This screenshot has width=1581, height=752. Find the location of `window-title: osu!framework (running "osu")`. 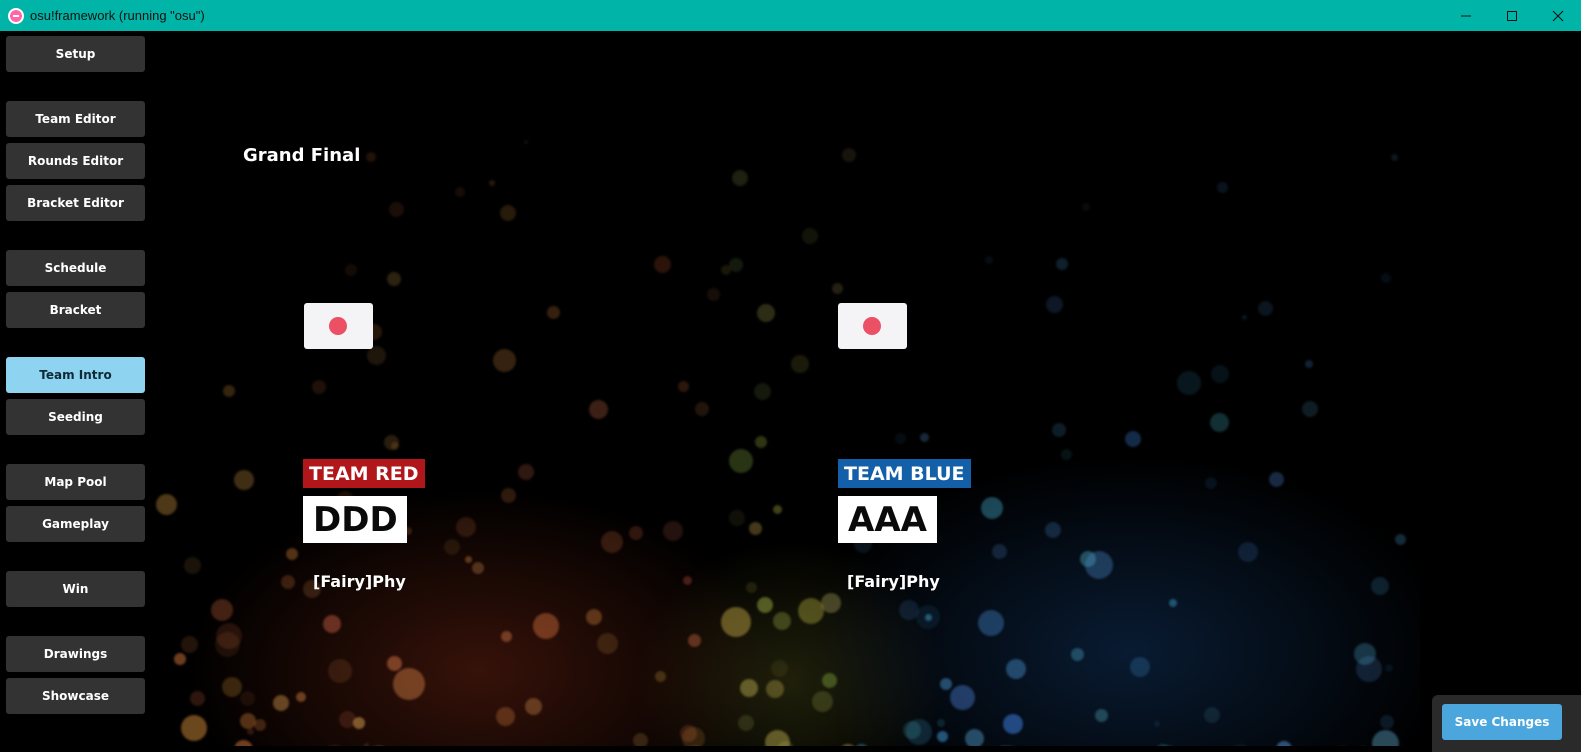

window-title: osu!framework (running "osu") is located at coordinates (117, 15).